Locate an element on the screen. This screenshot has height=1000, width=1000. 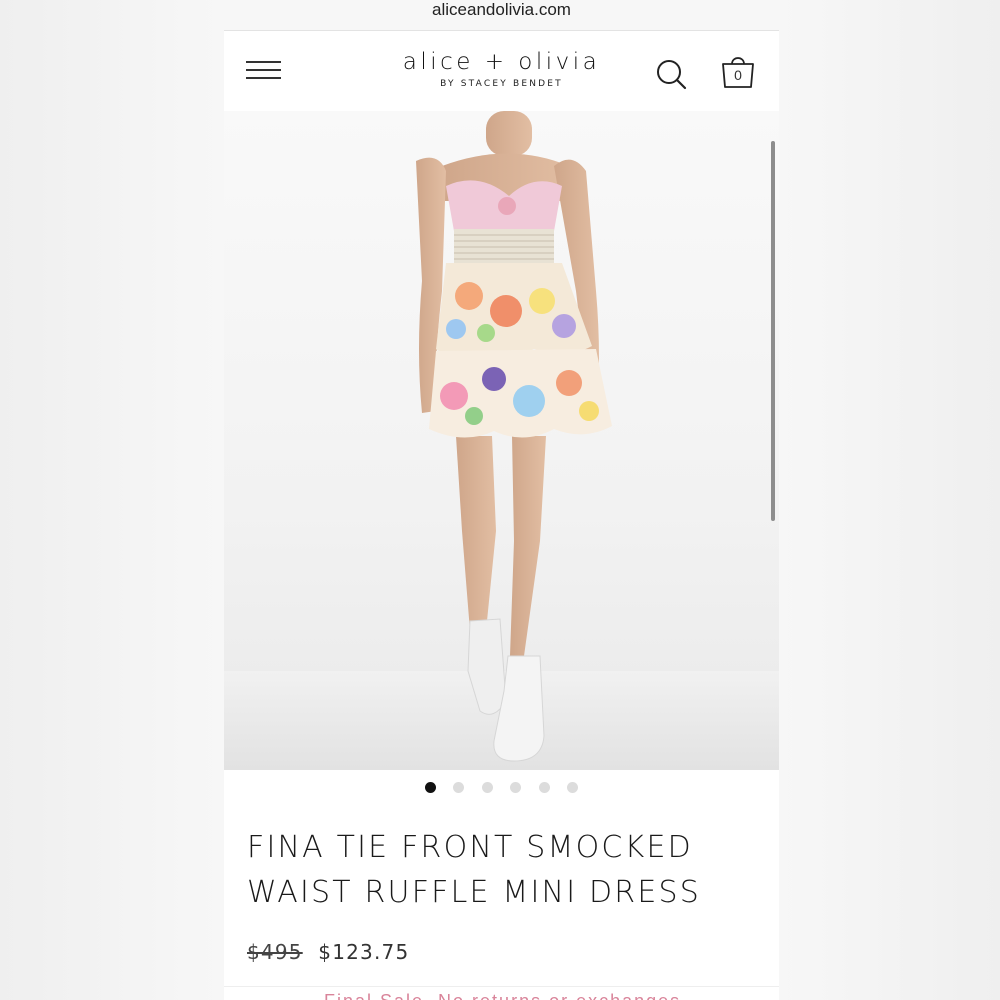
price-row: $495 $123.75 is located at coordinates (328, 952).